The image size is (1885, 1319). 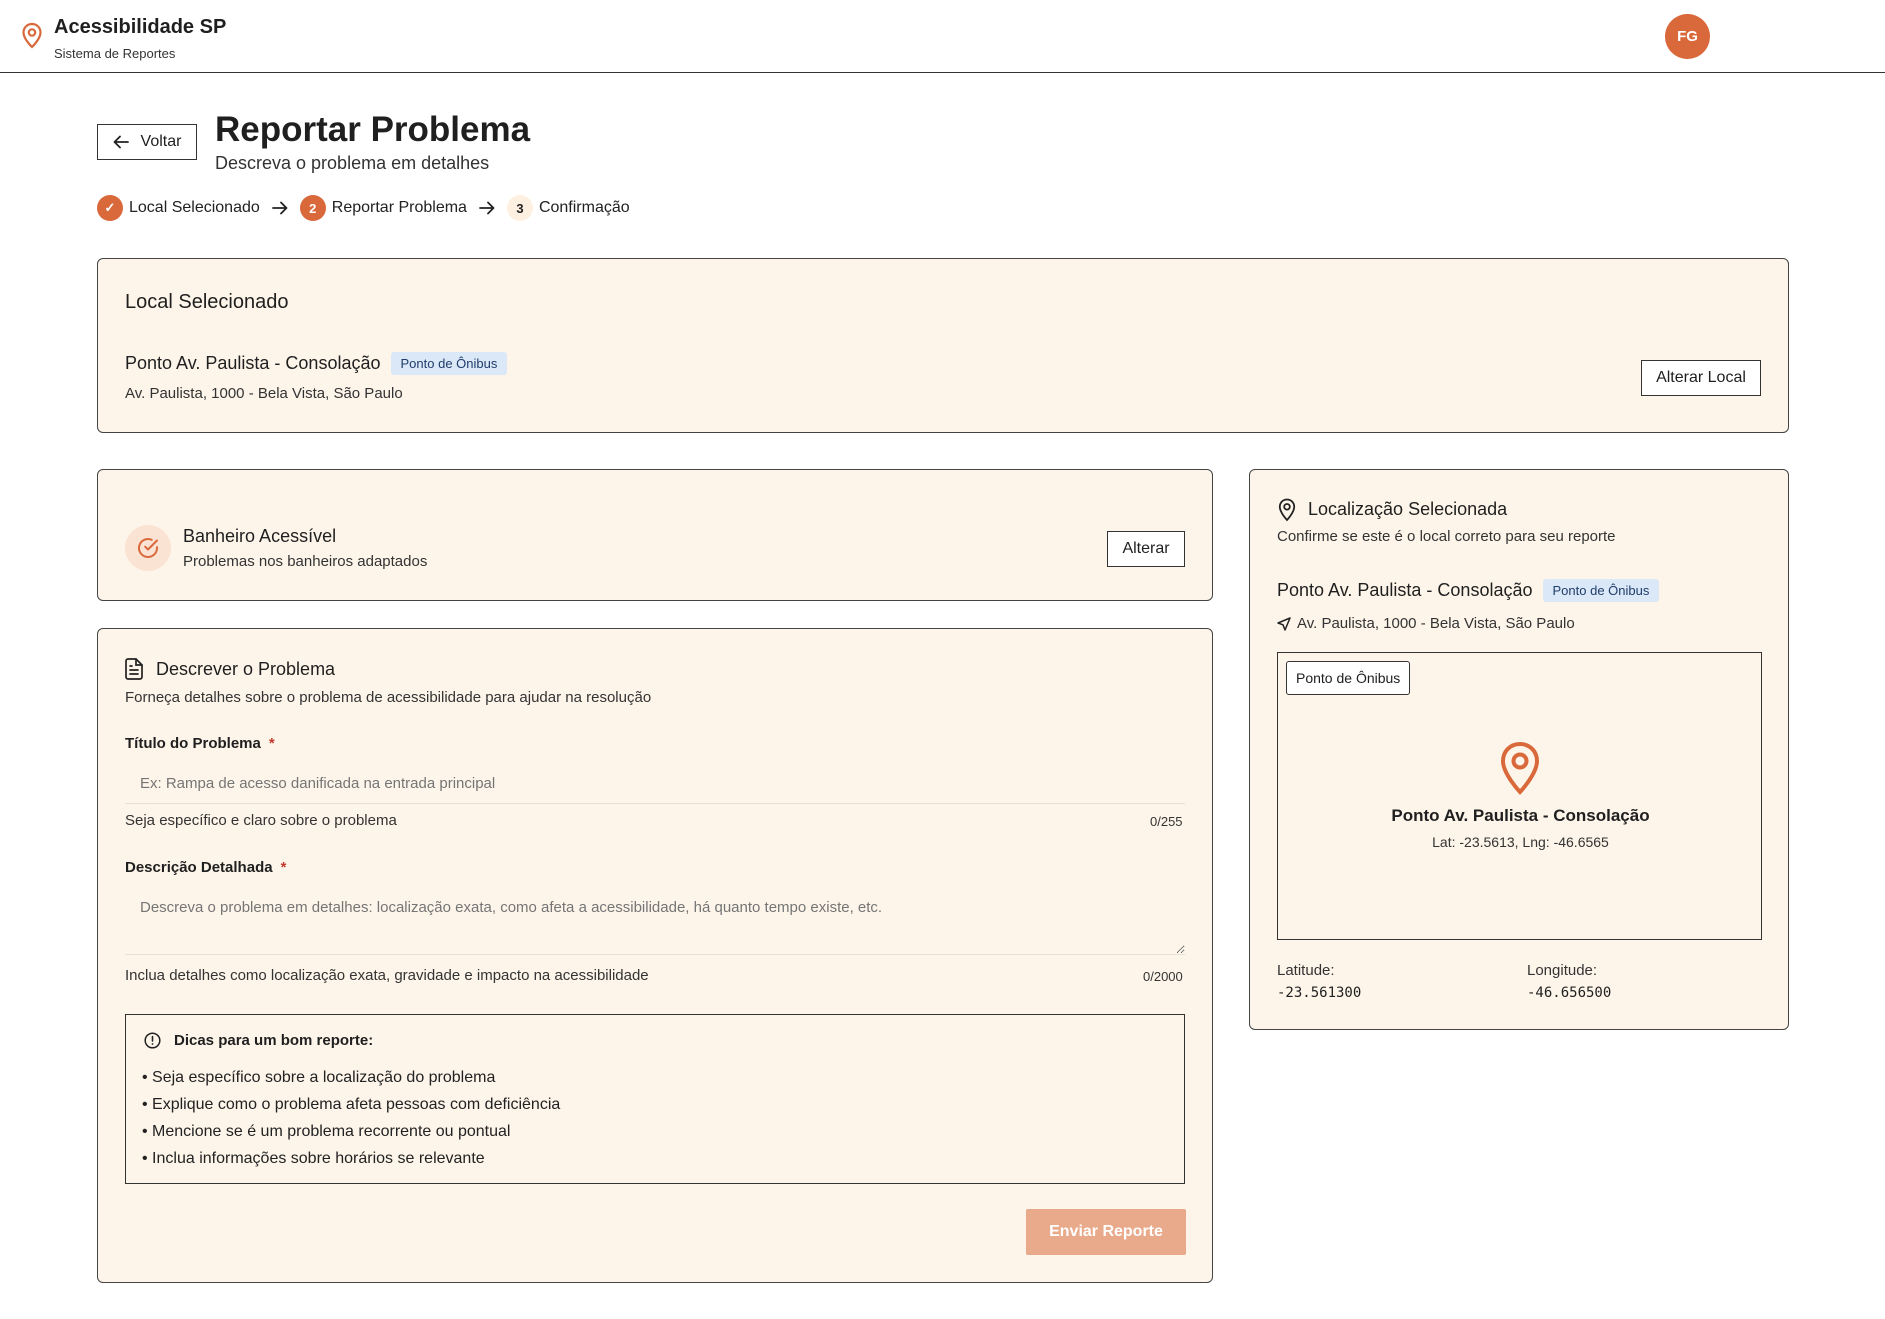 I want to click on location-heading: Localização Selecionada, so click(x=1408, y=509).